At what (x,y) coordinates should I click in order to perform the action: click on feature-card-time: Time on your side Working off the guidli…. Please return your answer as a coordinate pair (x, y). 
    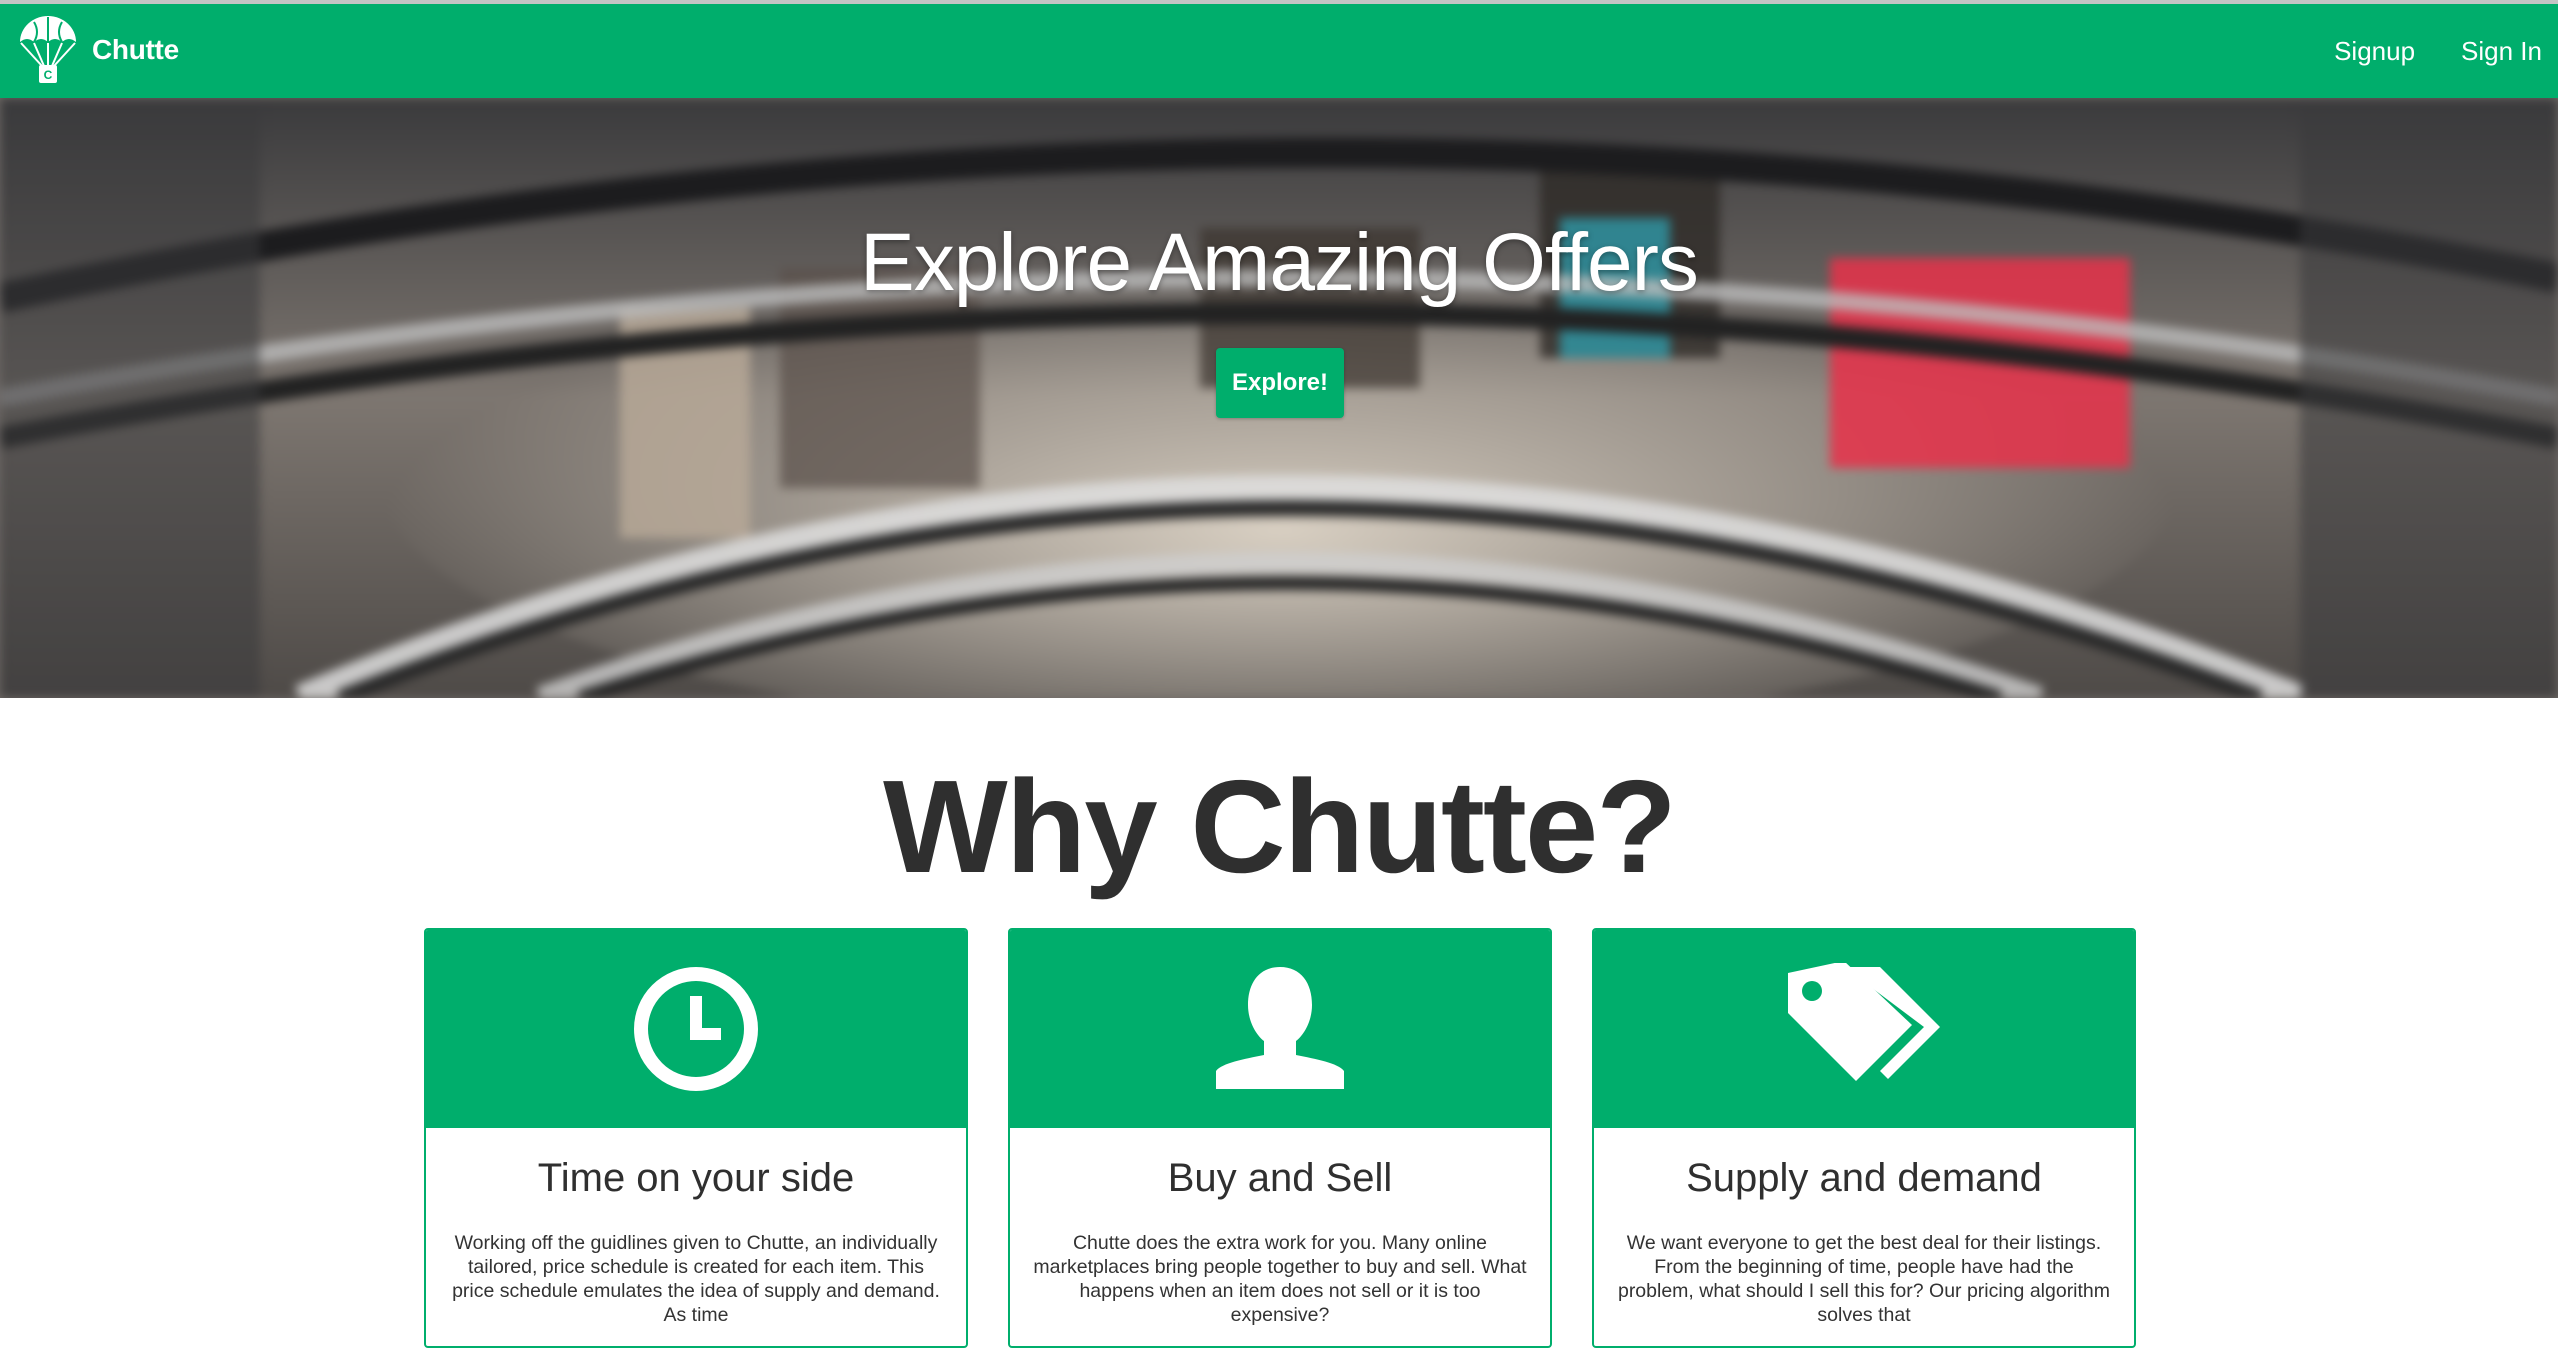
    Looking at the image, I should click on (696, 1138).